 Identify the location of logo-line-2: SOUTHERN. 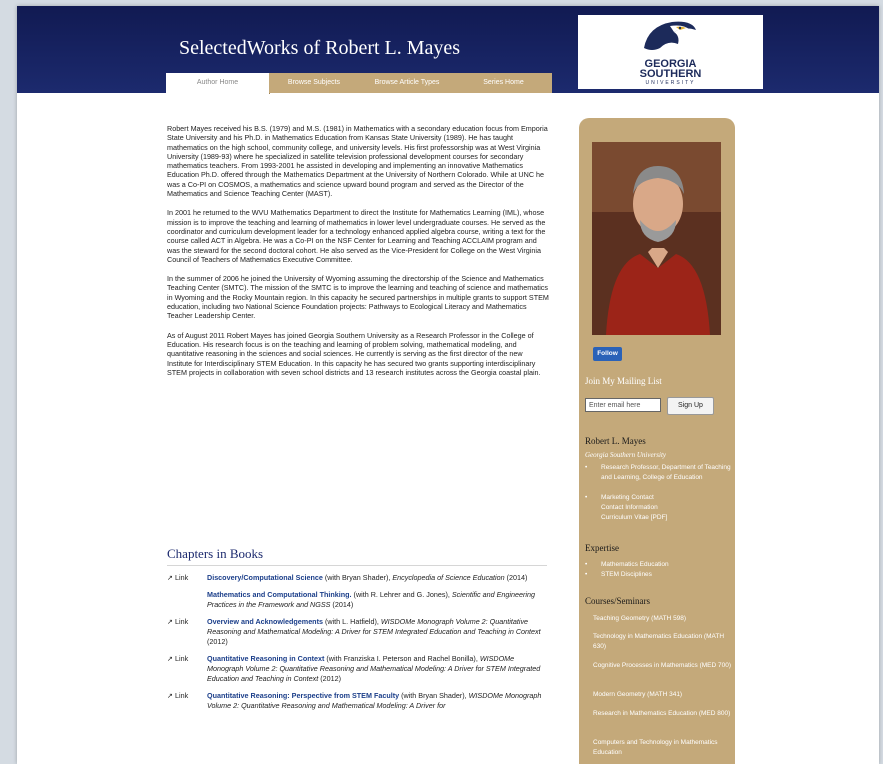
(670, 74).